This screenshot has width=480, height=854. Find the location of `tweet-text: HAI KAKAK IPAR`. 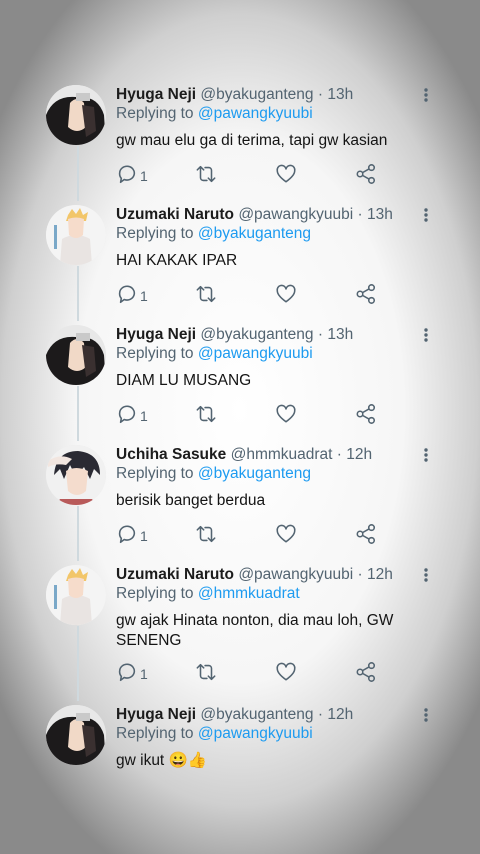

tweet-text: HAI KAKAK IPAR is located at coordinates (177, 260).